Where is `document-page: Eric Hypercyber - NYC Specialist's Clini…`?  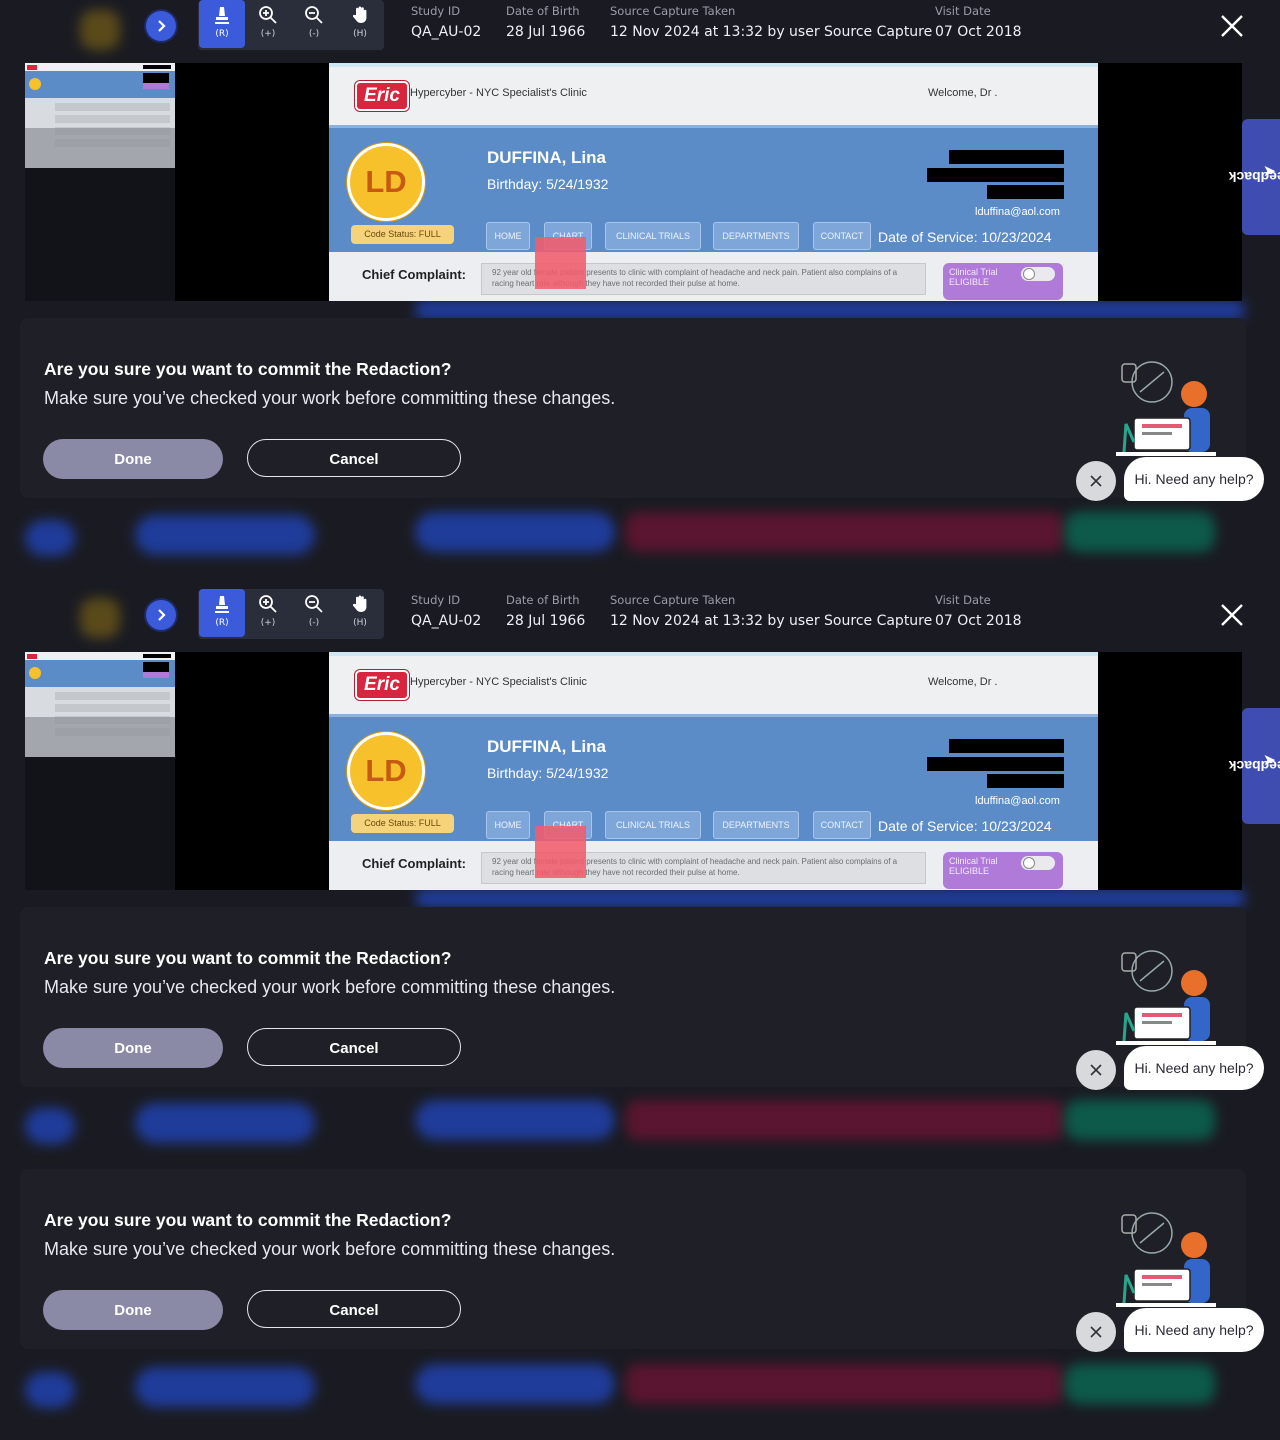
document-page: Eric Hypercyber - NYC Specialist's Clini… is located at coordinates (713, 182).